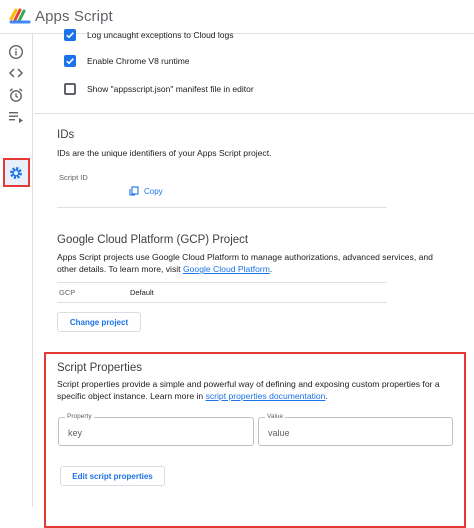  I want to click on sidebar-item-triggers, so click(16, 95).